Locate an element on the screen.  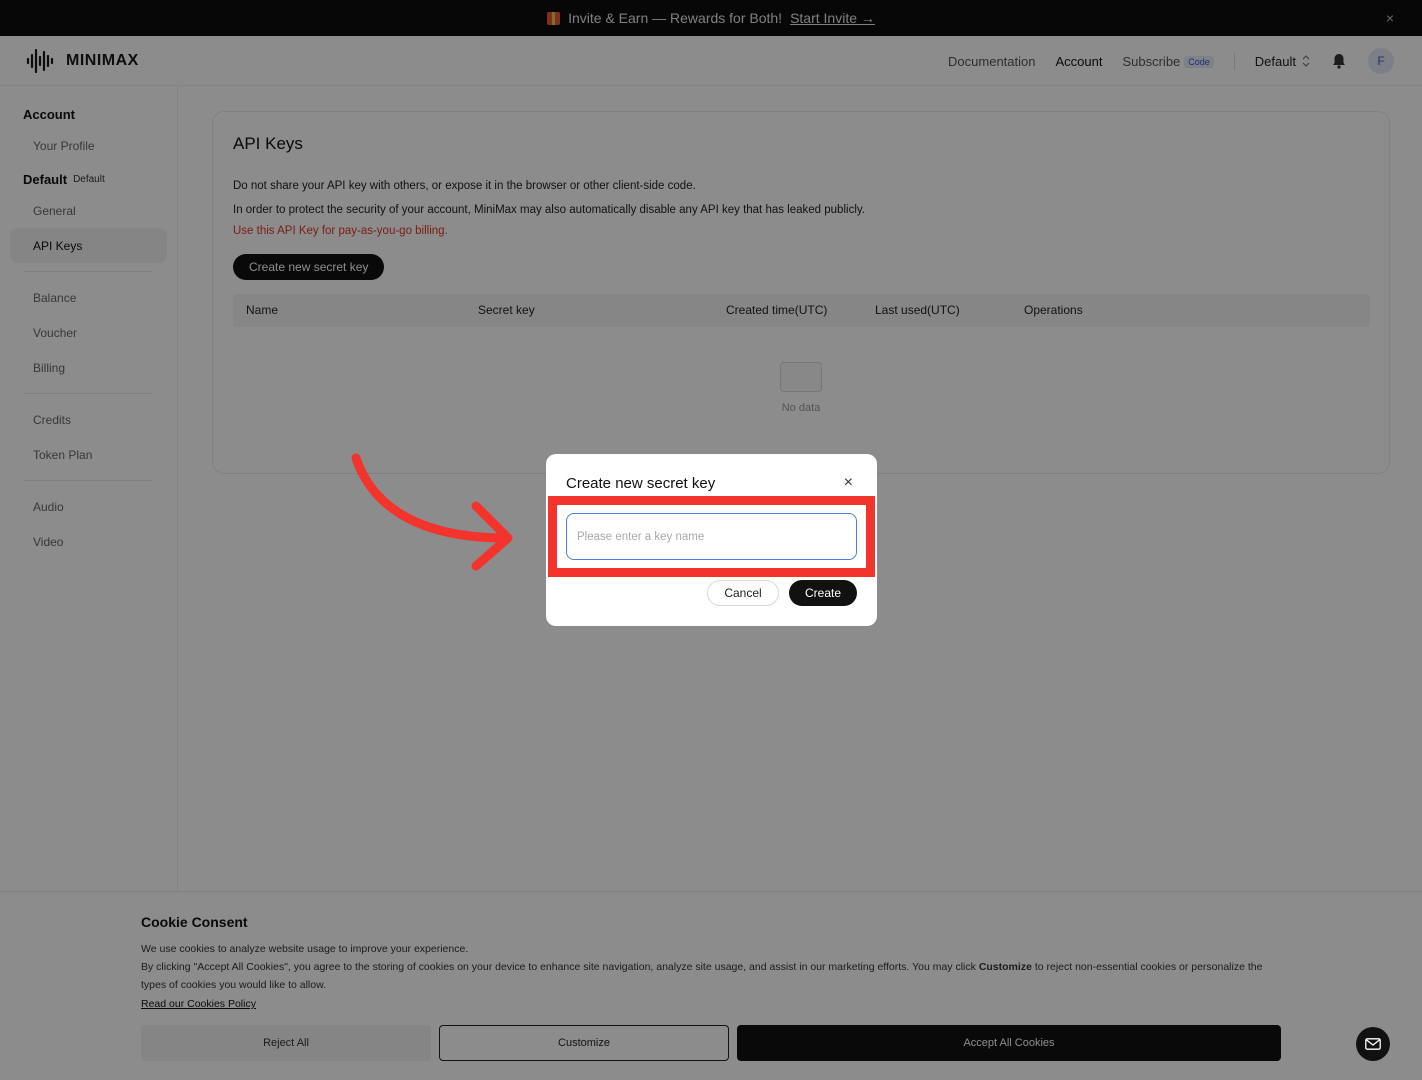
mail-icon is located at coordinates (1373, 1044).